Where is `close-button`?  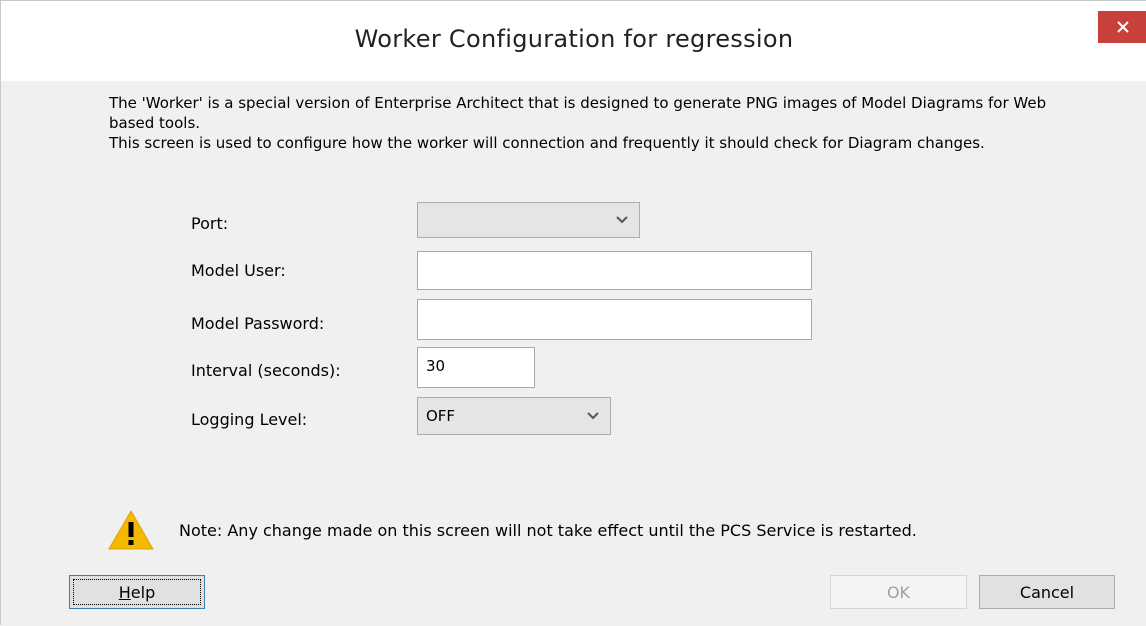 close-button is located at coordinates (1122, 27).